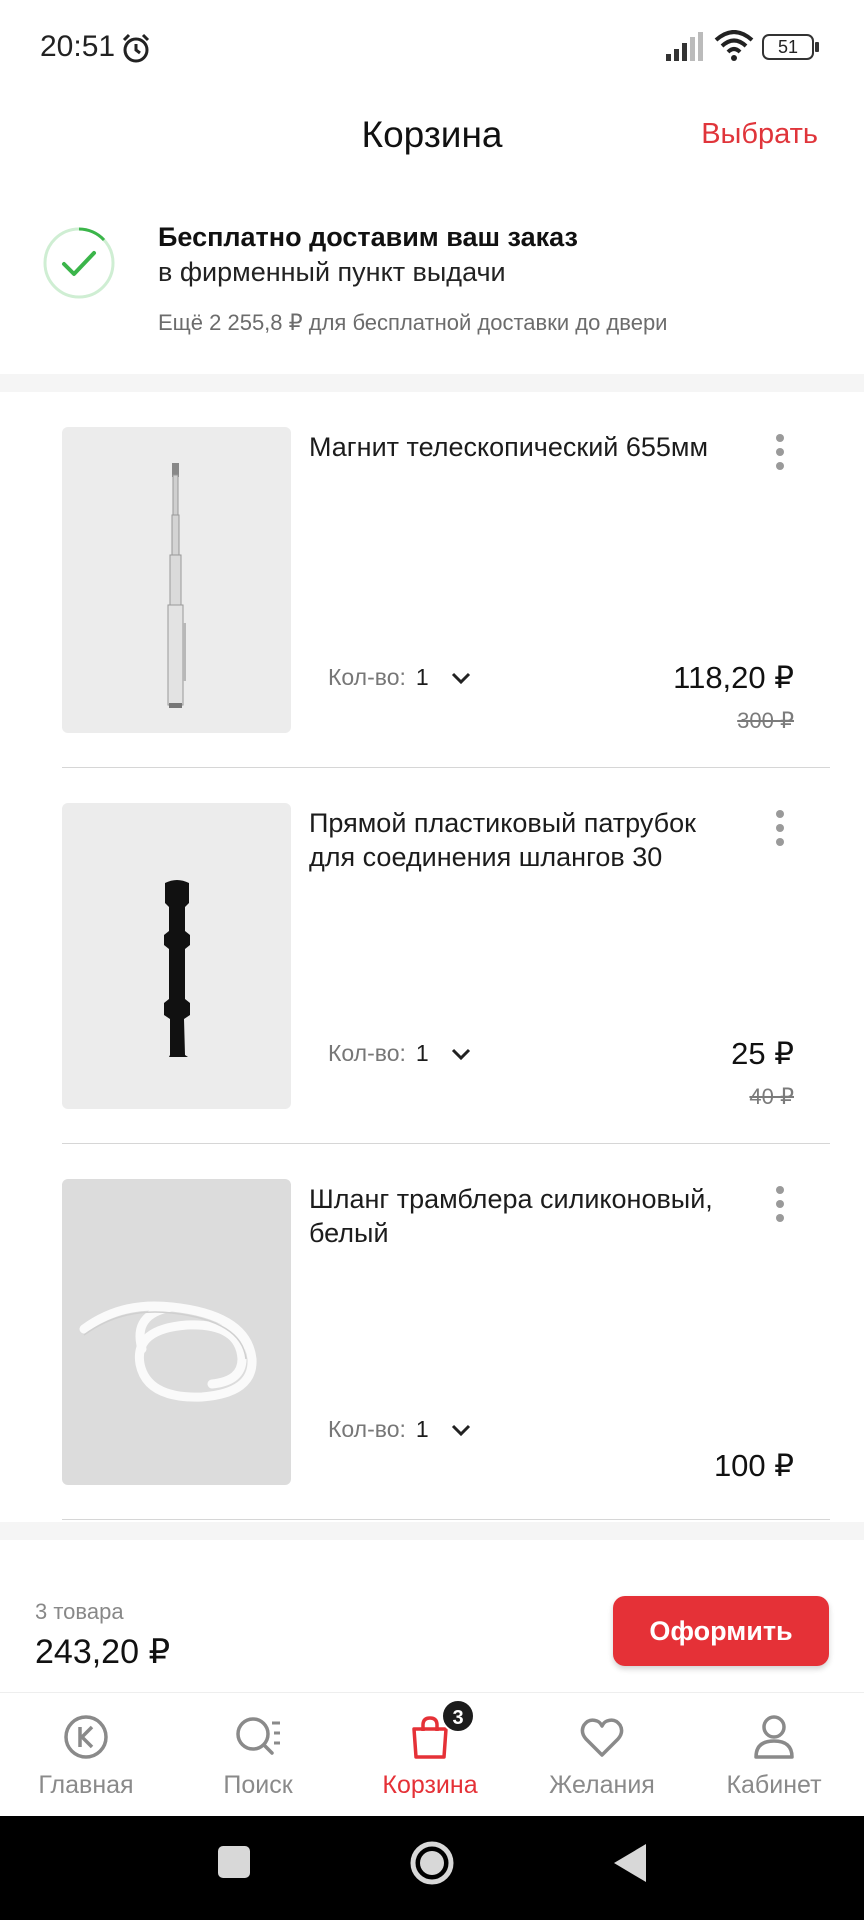  Describe the element at coordinates (78, 46) in the screenshot. I see `status-time: 20:51` at that location.